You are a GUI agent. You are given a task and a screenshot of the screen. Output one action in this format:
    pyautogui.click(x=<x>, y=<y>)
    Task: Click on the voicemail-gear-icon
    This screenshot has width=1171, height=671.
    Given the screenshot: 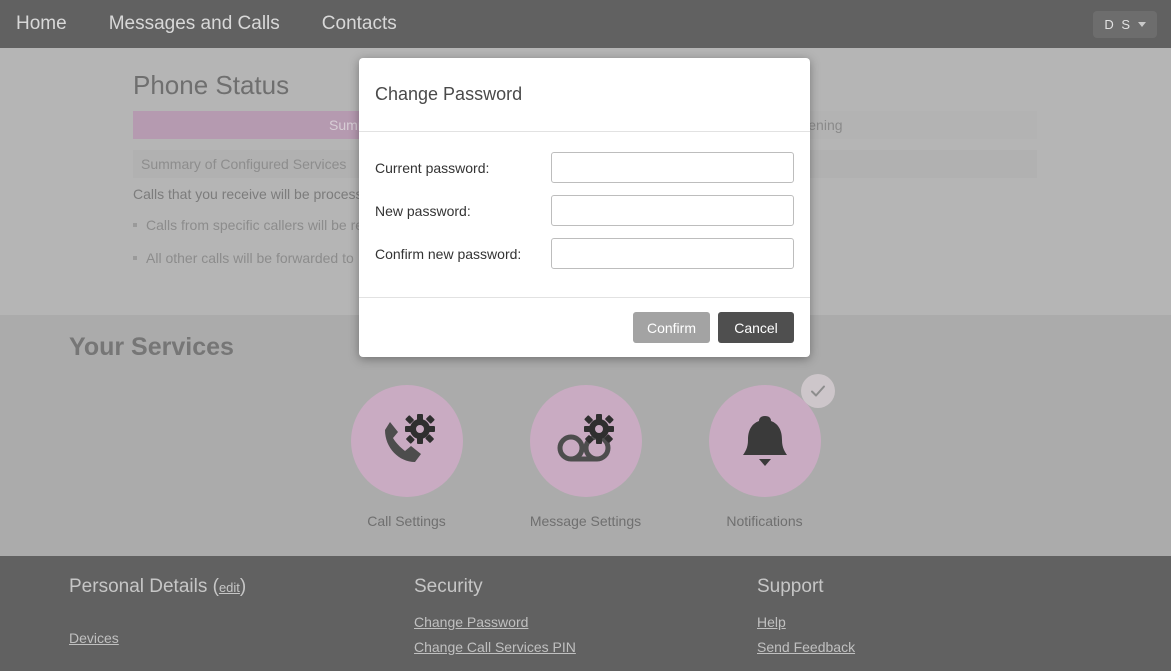 What is the action you would take?
    pyautogui.click(x=585, y=438)
    